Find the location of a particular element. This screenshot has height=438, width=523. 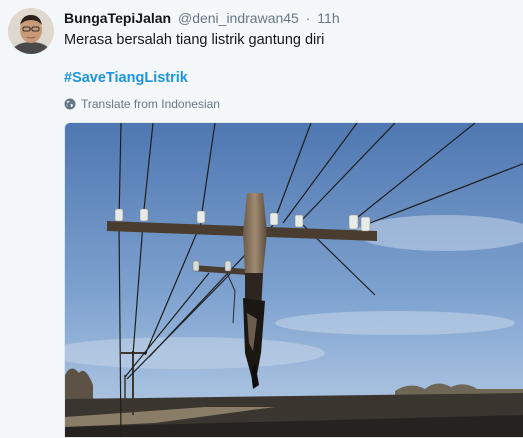

avatar is located at coordinates (31, 31).